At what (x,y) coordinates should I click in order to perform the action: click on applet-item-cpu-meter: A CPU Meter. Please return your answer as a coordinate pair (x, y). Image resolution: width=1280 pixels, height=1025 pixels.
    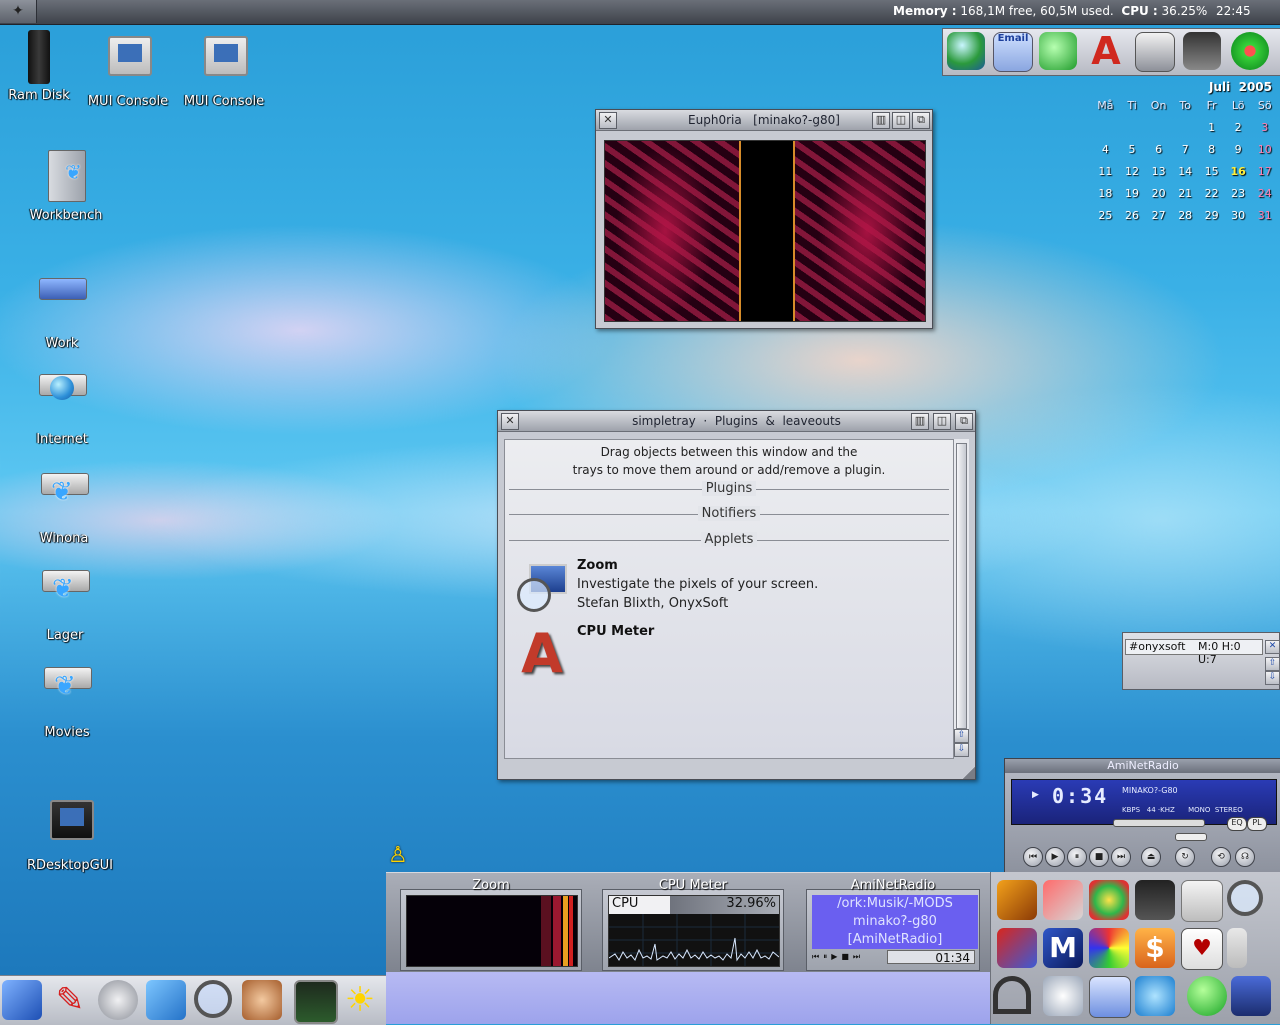
    Looking at the image, I should click on (726, 656).